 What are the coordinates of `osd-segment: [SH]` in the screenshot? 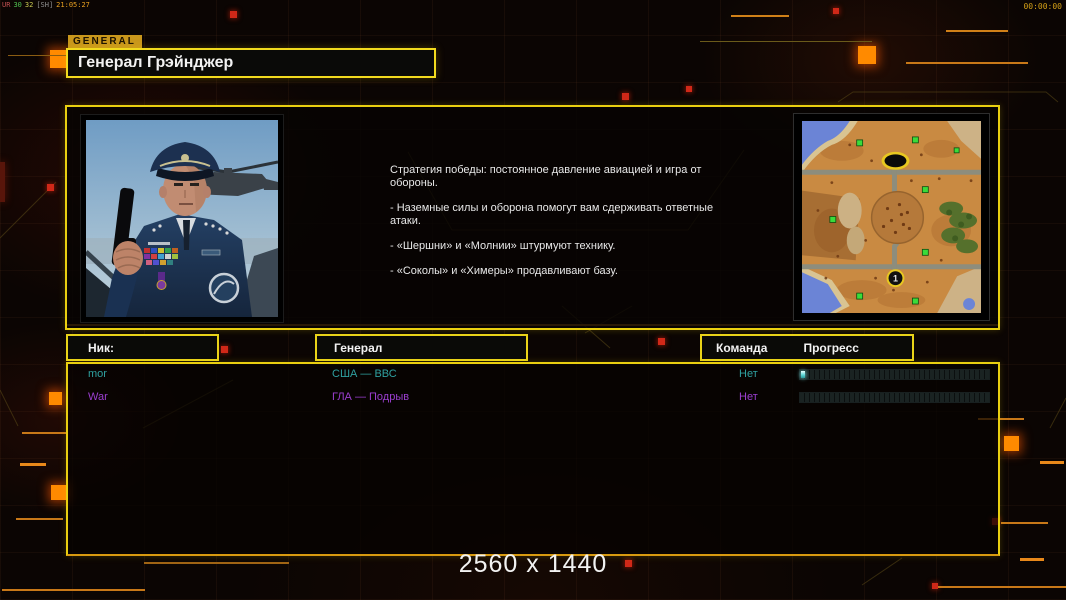 It's located at (45, 5).